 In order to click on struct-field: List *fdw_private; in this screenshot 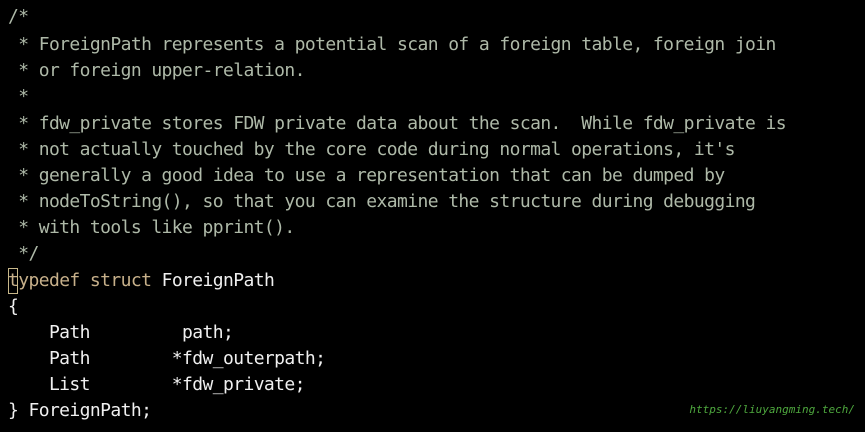, I will do `click(157, 385)`.